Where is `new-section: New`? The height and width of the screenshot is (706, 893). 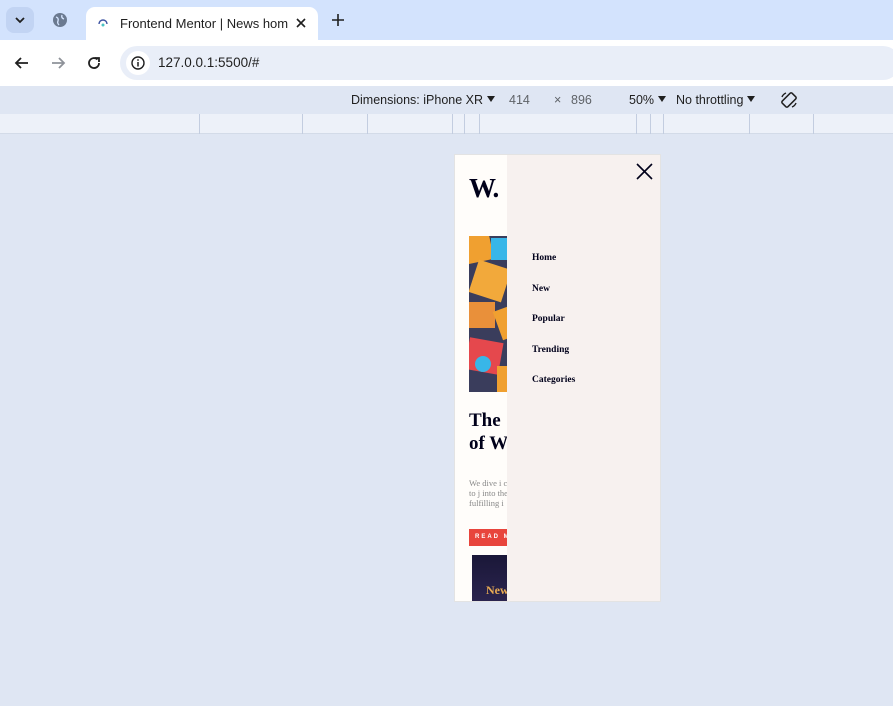
new-section: New is located at coordinates (492, 578).